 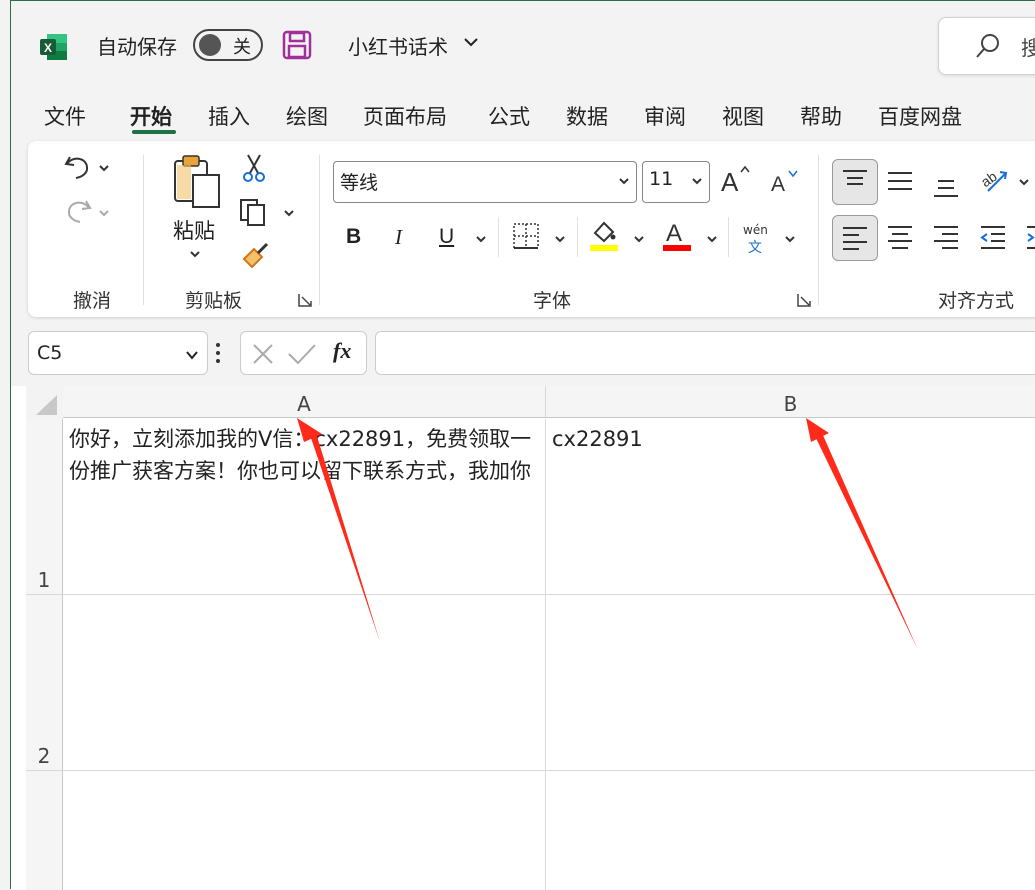 What do you see at coordinates (398, 237) in the screenshot?
I see `italic-button: I` at bounding box center [398, 237].